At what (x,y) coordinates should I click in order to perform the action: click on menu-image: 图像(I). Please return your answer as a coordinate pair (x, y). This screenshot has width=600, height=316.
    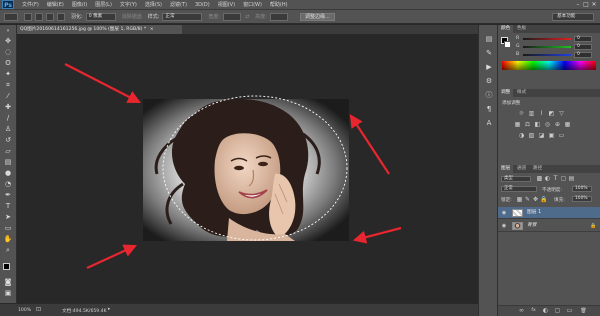
    Looking at the image, I should click on (79, 4).